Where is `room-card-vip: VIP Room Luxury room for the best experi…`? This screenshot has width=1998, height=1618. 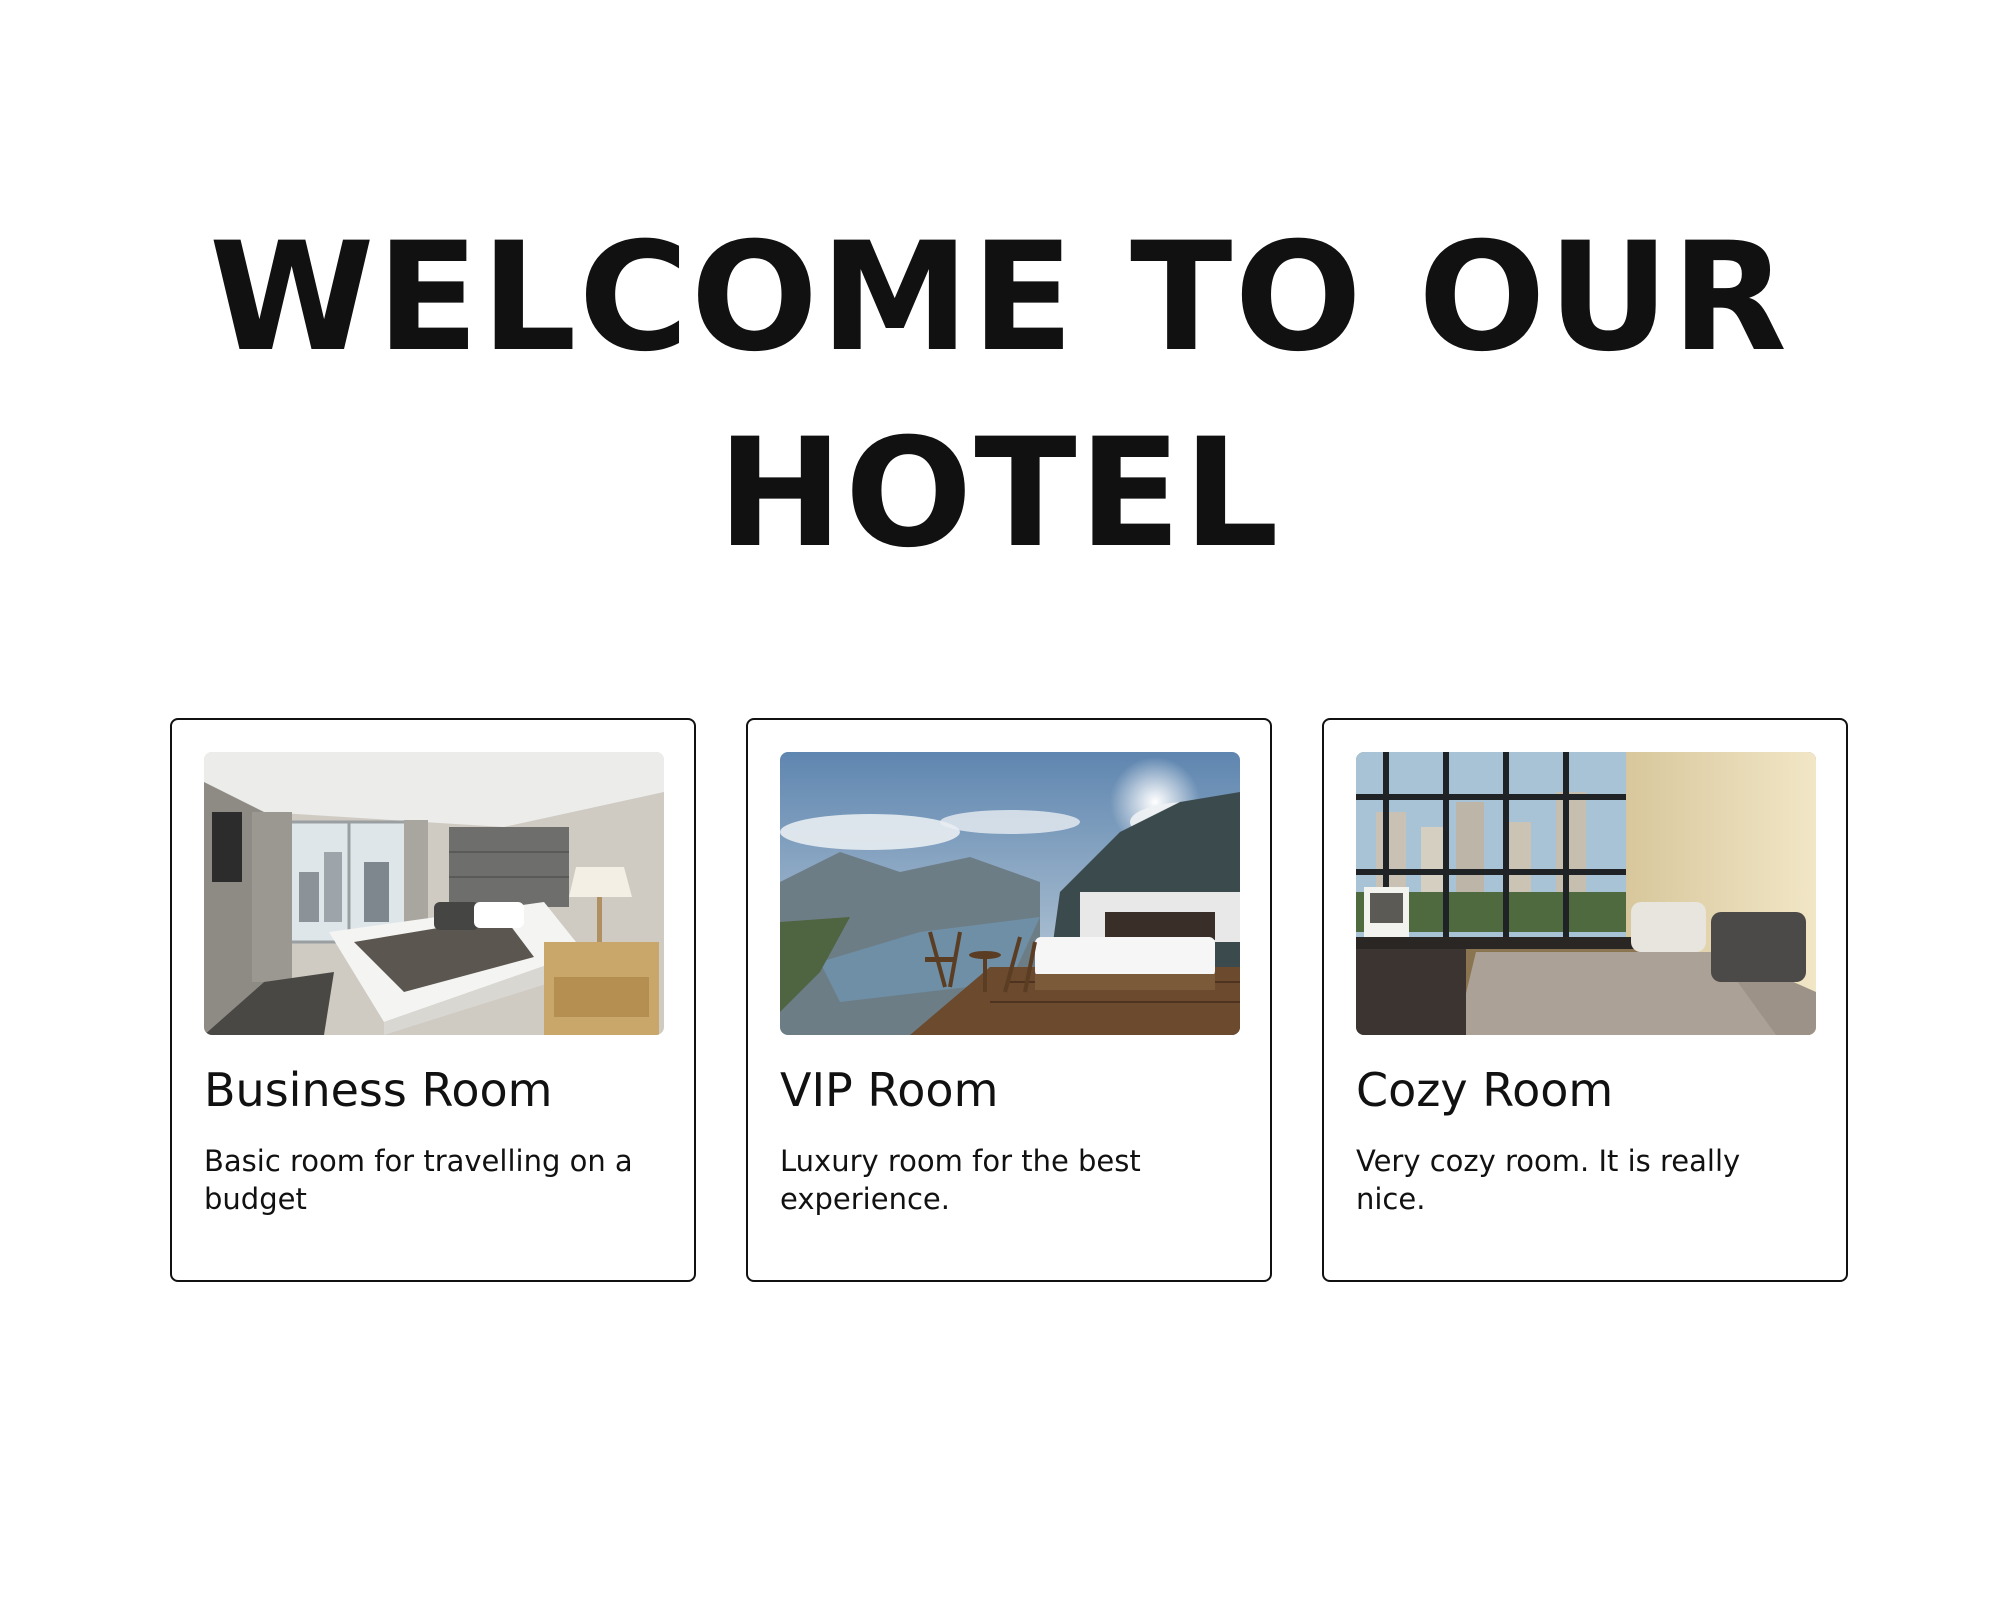
room-card-vip: VIP Room Luxury room for the best experi… is located at coordinates (1009, 1000).